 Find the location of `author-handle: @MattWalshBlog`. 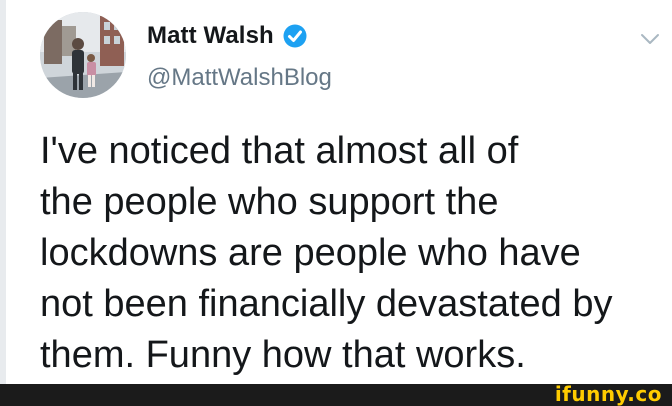

author-handle: @MattWalshBlog is located at coordinates (239, 78).